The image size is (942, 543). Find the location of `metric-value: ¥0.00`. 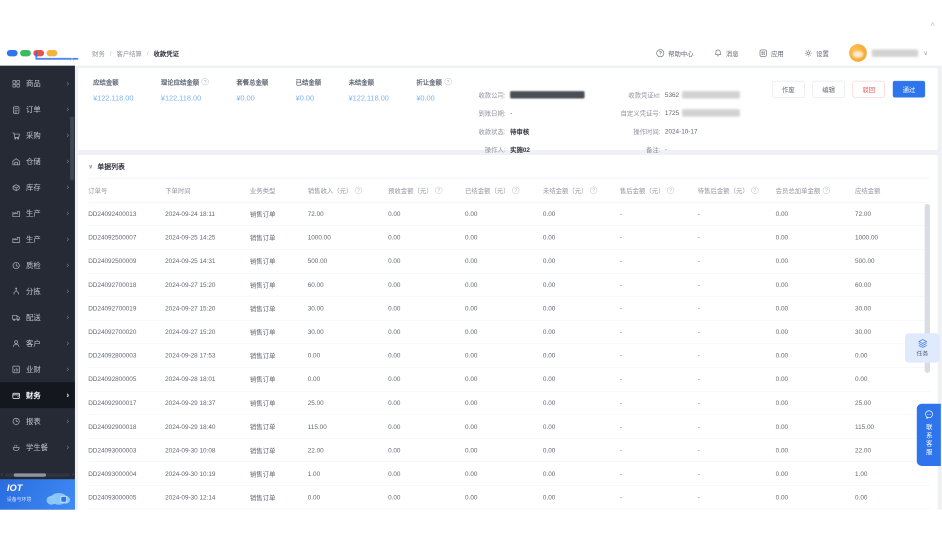

metric-value: ¥0.00 is located at coordinates (305, 98).